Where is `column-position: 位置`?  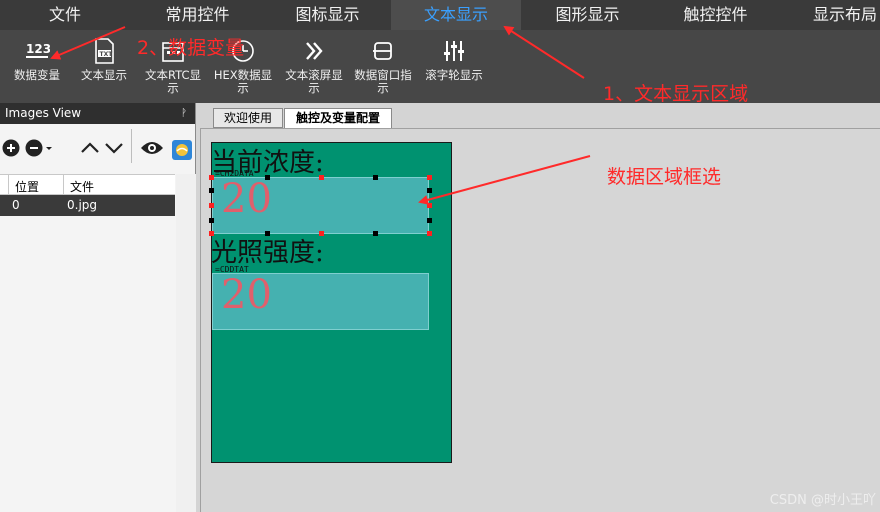
column-position: 位置 is located at coordinates (27, 186).